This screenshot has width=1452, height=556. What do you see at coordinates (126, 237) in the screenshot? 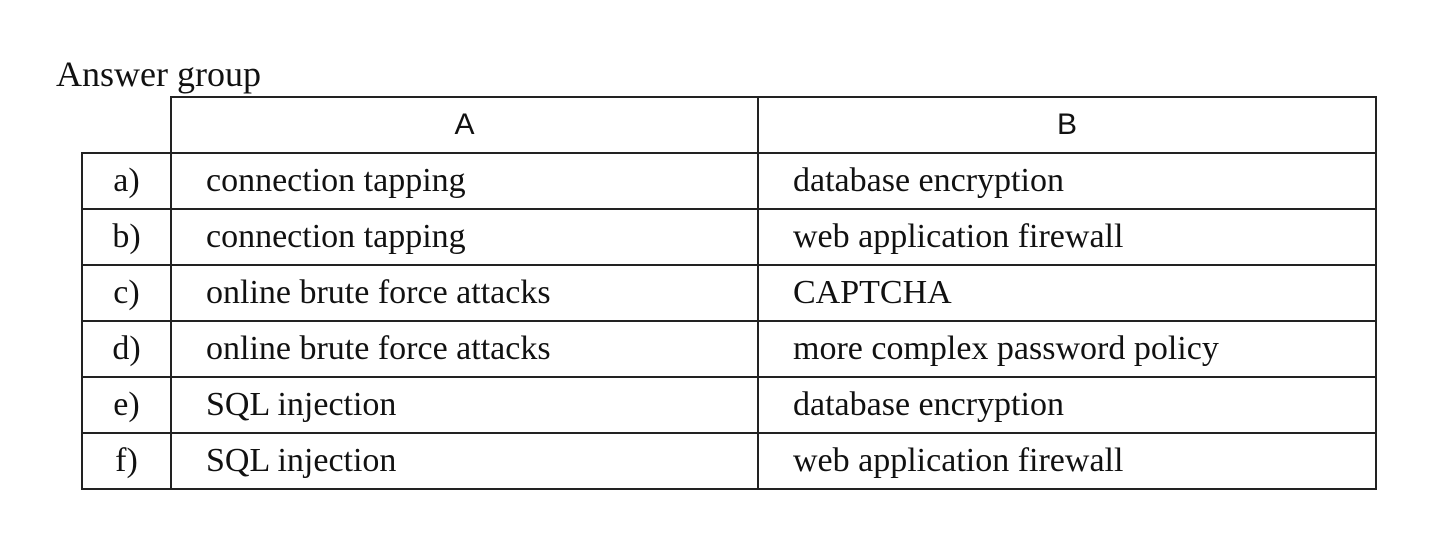
I see `row-key: b)` at bounding box center [126, 237].